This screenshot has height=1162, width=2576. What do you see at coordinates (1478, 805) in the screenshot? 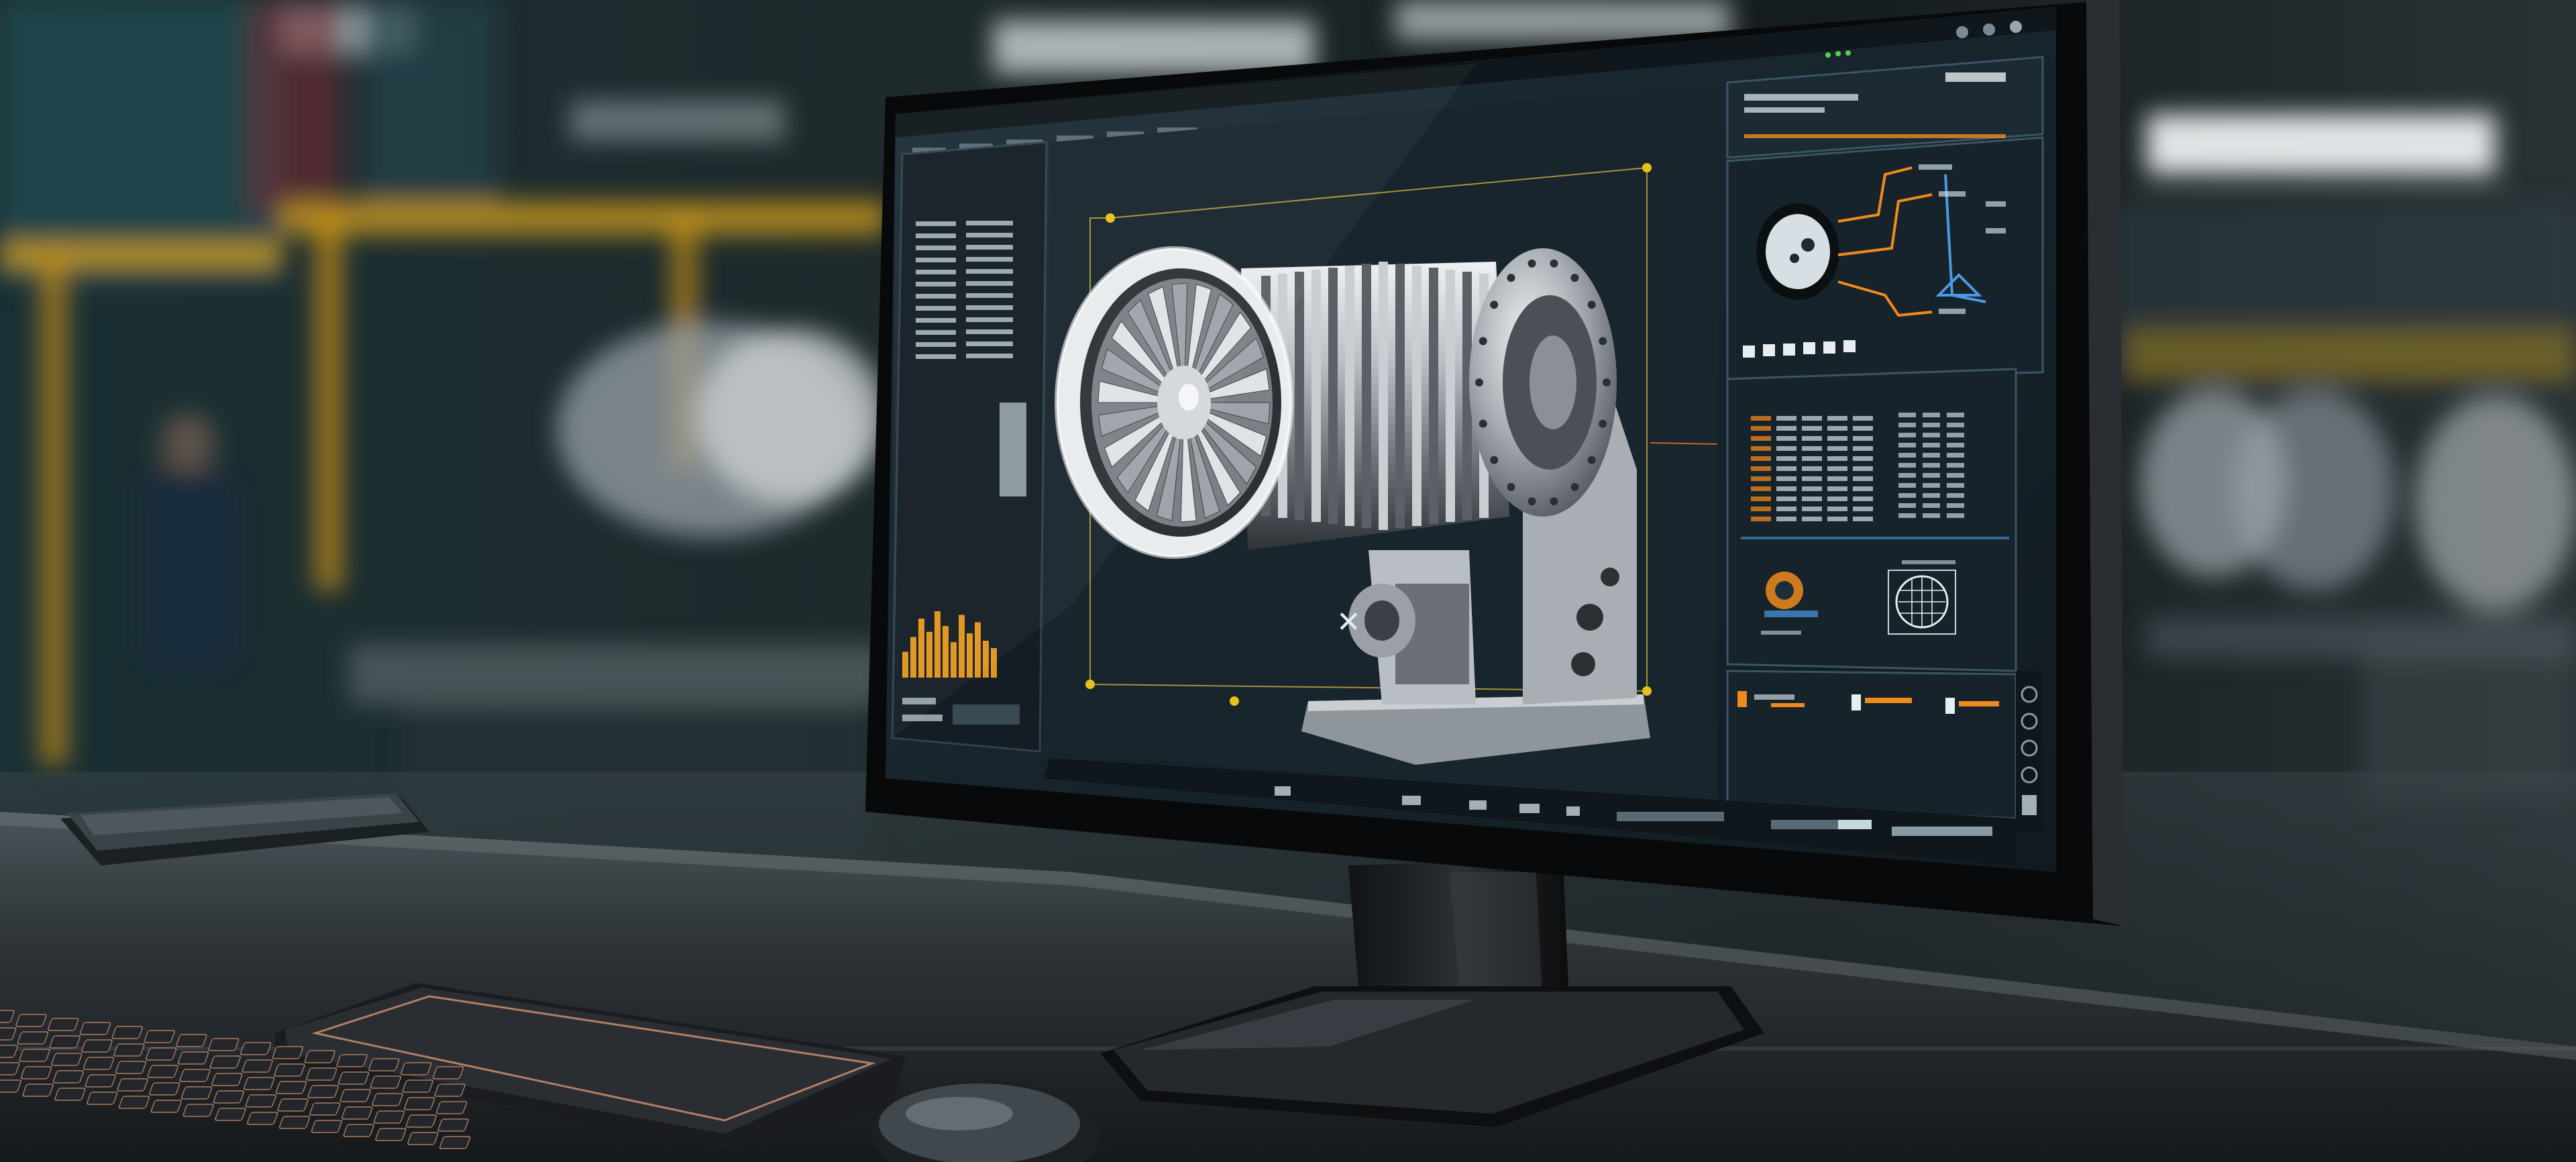
I see `zoom-icon` at bounding box center [1478, 805].